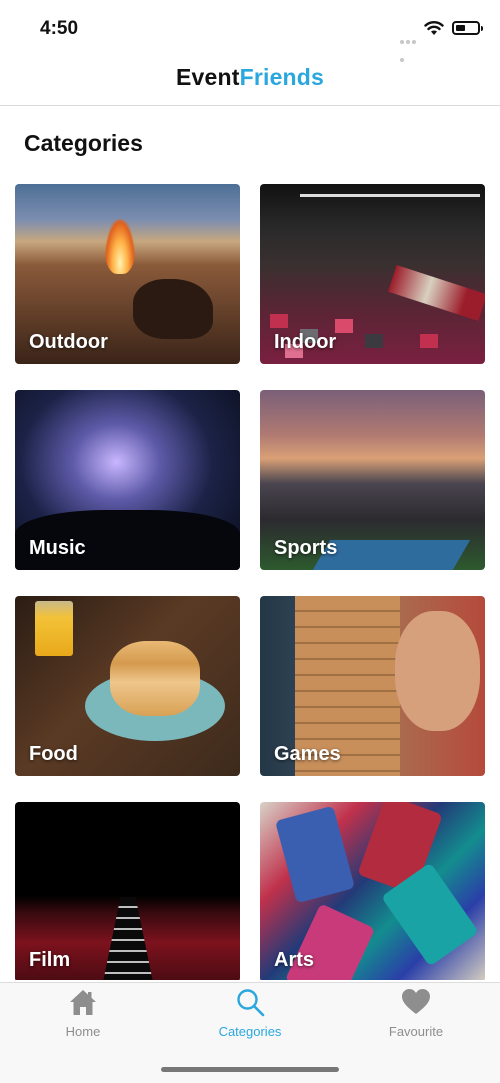  Describe the element at coordinates (294, 960) in the screenshot. I see `category-label: Arts` at that location.